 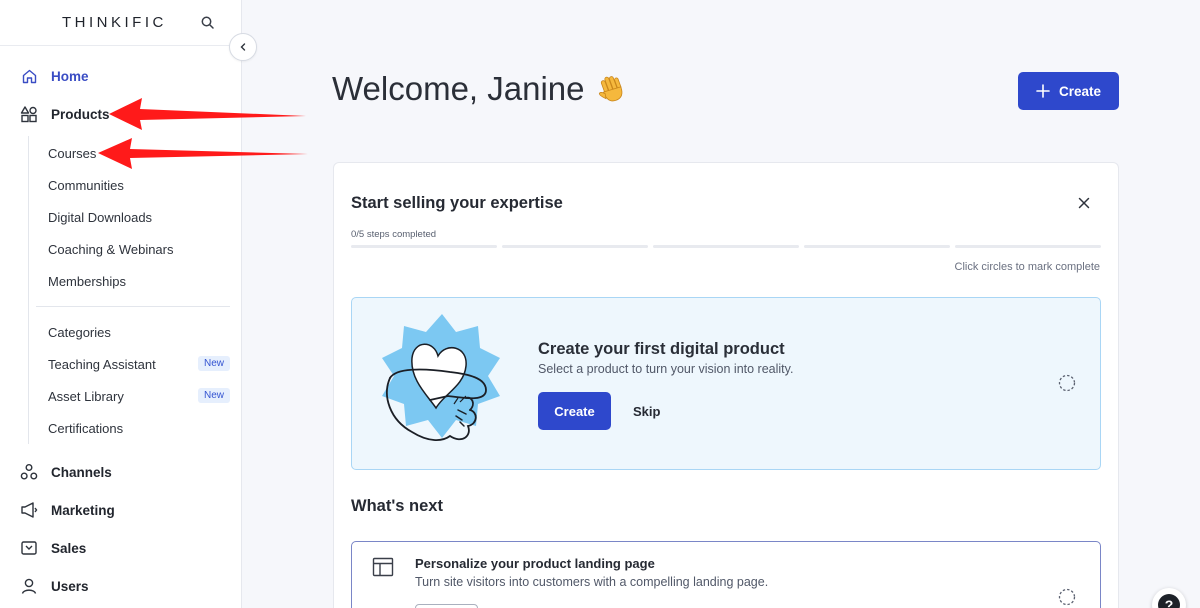 I want to click on sidebar-item-marketing: Marketing, so click(x=121, y=510).